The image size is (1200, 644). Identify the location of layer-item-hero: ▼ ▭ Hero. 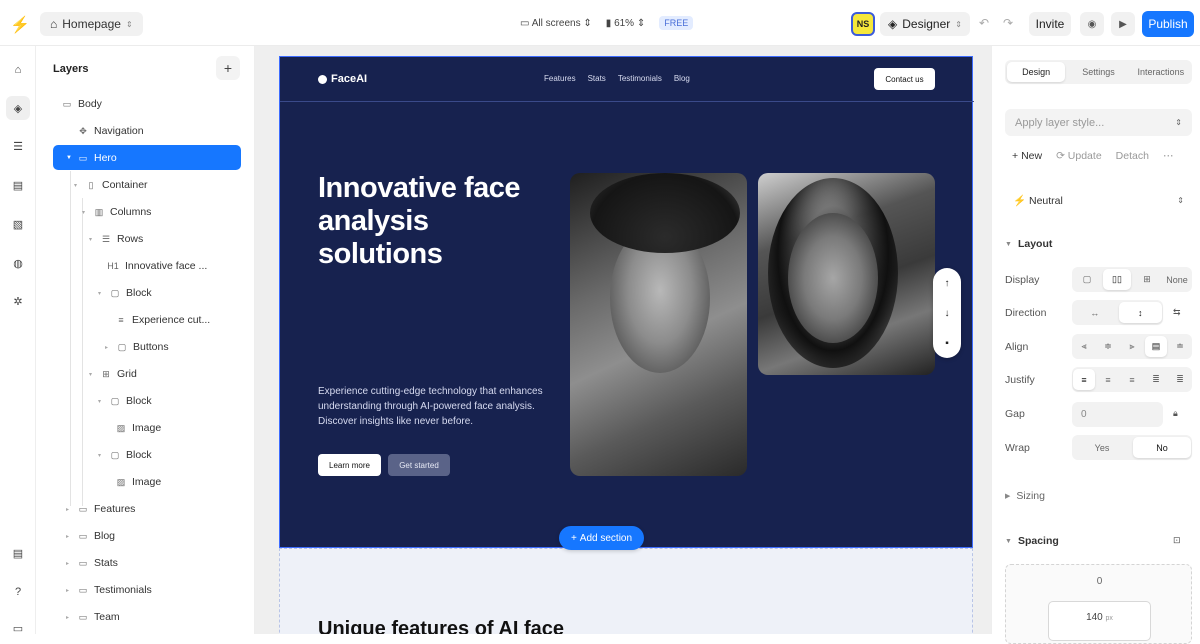
(91, 158).